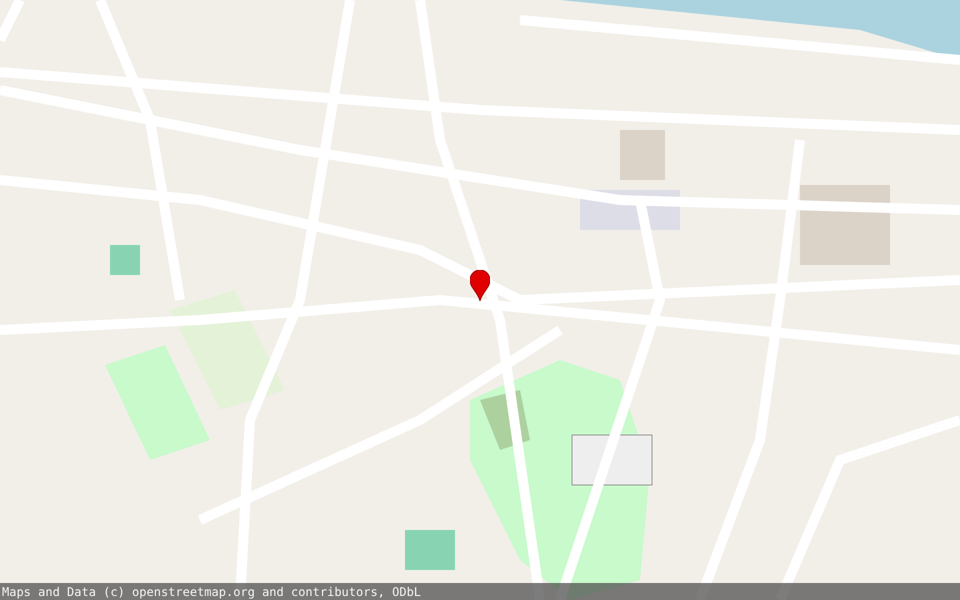 This screenshot has height=600, width=960. I want to click on map-pin-icon, so click(480, 285).